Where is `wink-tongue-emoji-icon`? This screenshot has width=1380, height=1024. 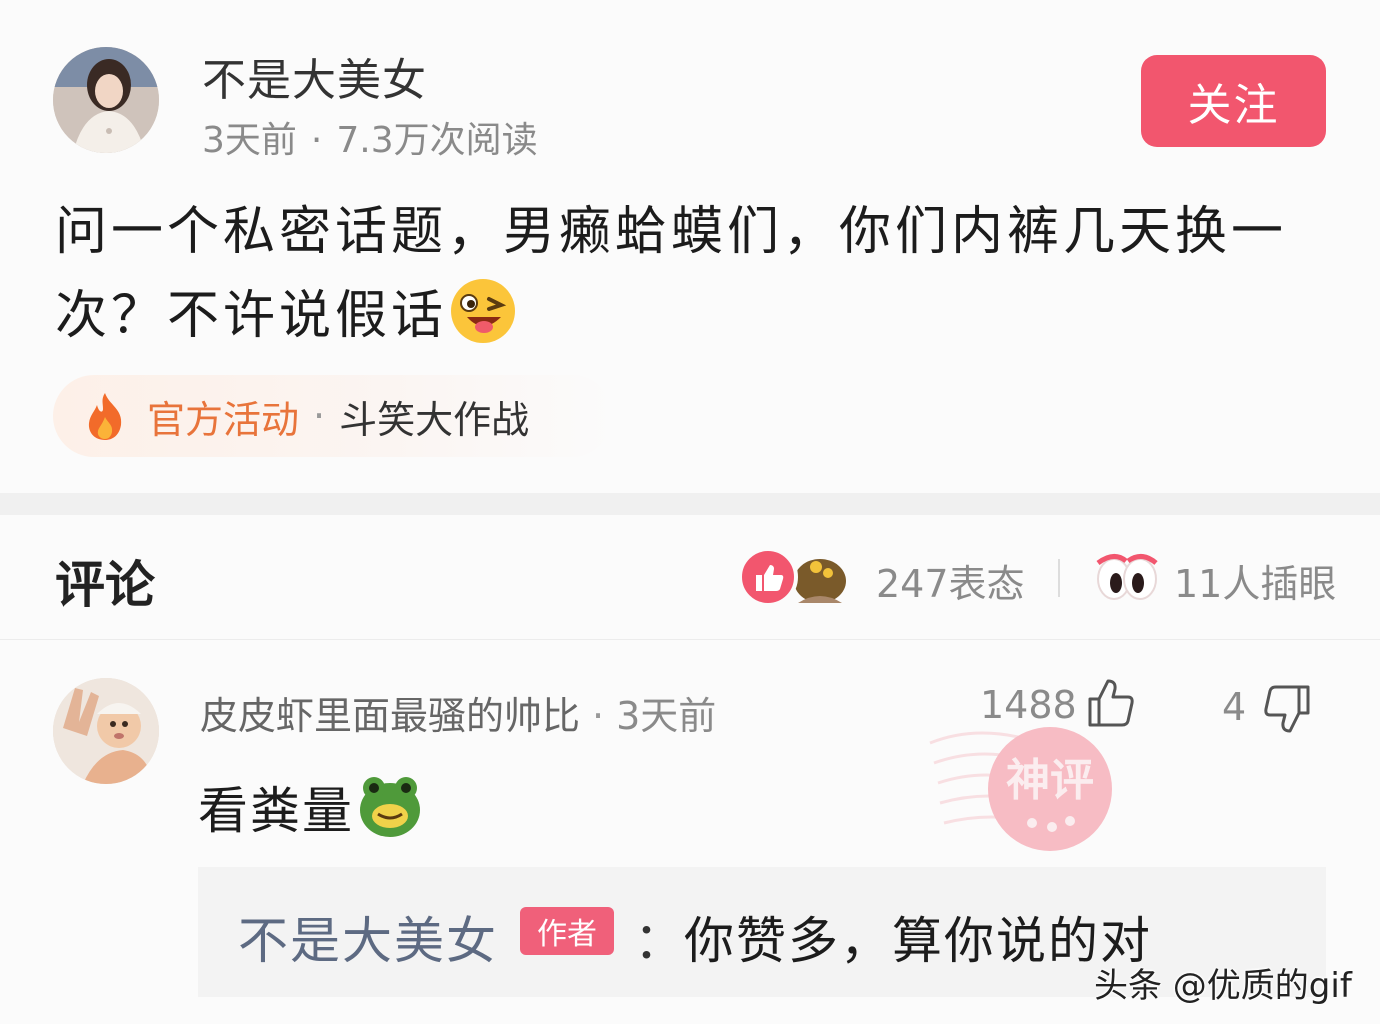 wink-tongue-emoji-icon is located at coordinates (483, 311).